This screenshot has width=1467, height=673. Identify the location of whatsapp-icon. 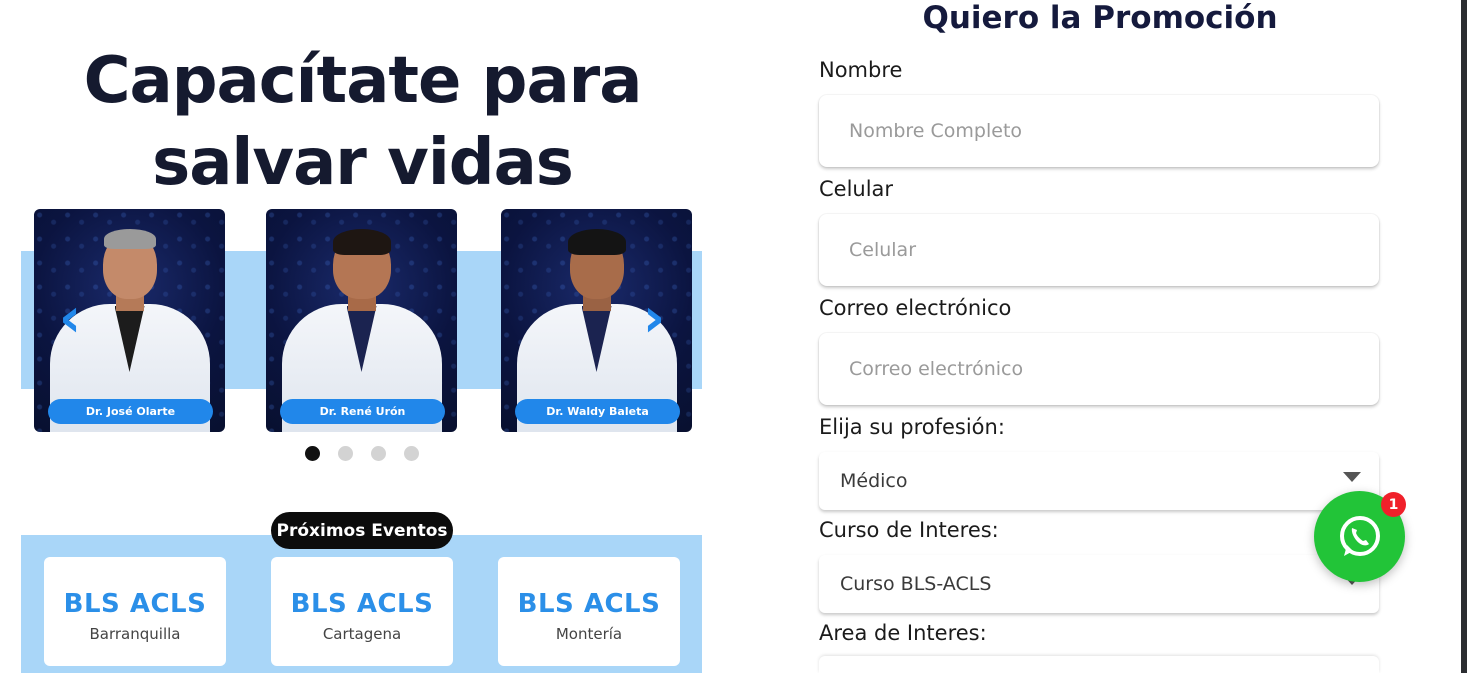
(1359, 535).